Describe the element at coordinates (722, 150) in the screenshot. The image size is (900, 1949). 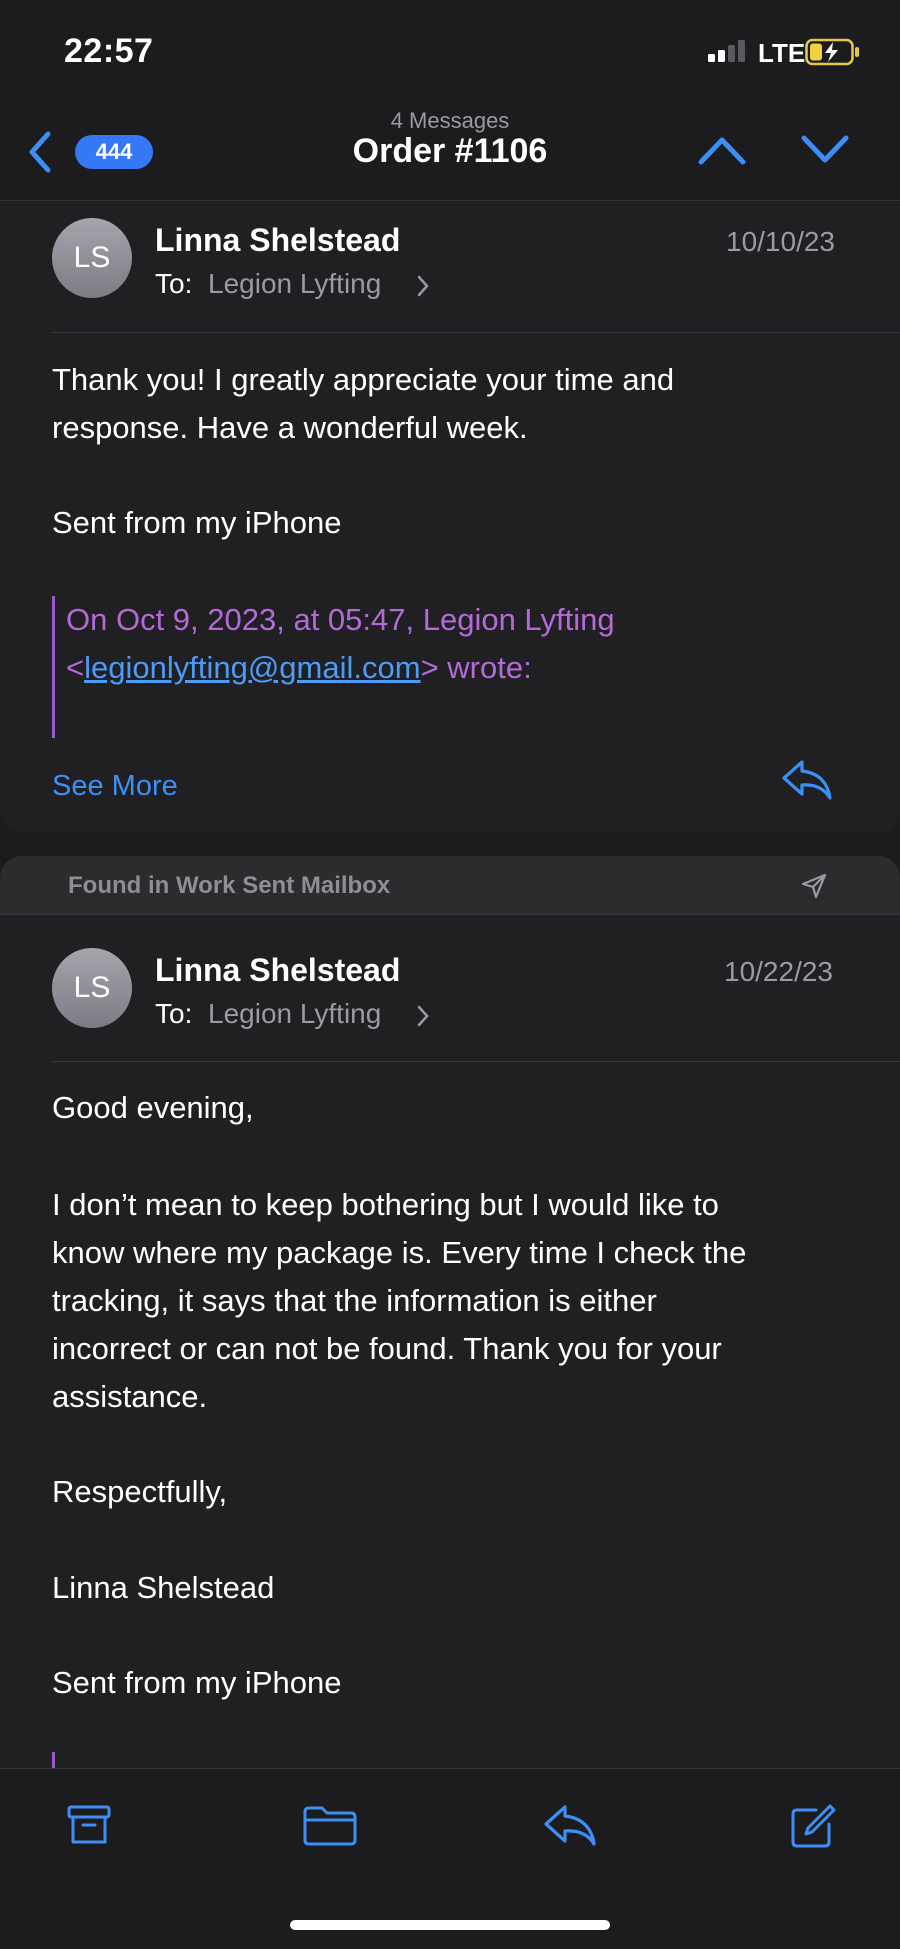
I see `chevron-up-icon` at that location.